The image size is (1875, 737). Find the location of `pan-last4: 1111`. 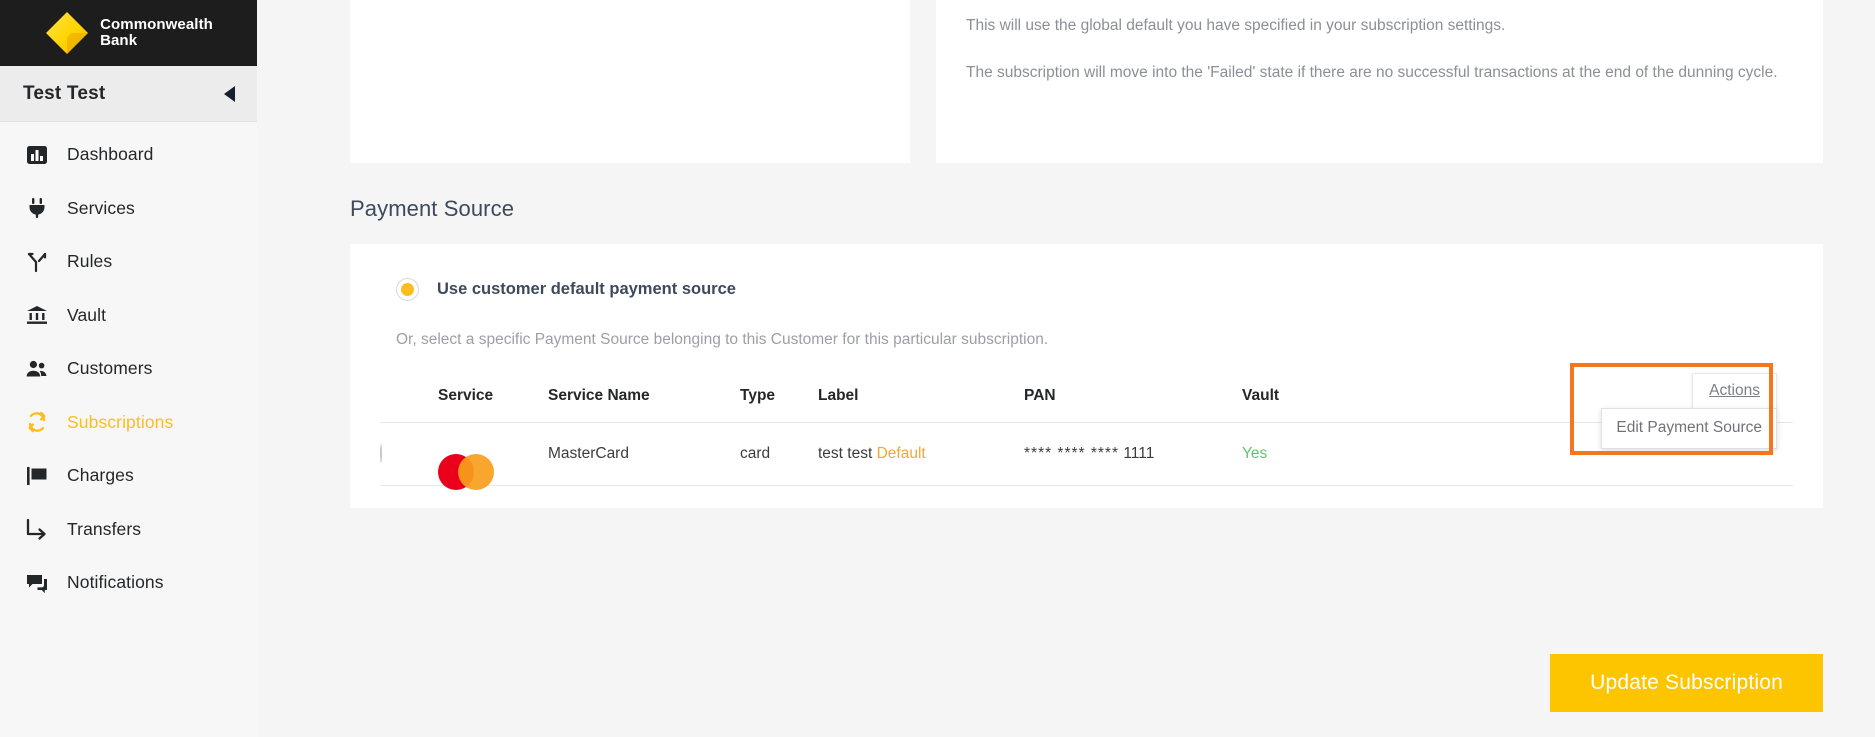

pan-last4: 1111 is located at coordinates (1139, 453).